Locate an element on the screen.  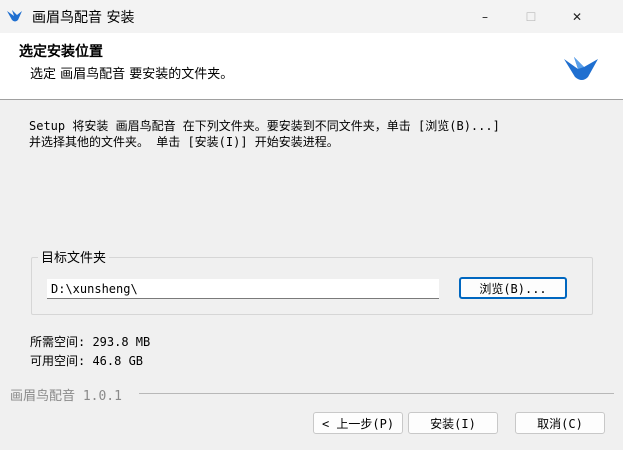
destination-folder-label: 目标文件夹 is located at coordinates (74, 256).